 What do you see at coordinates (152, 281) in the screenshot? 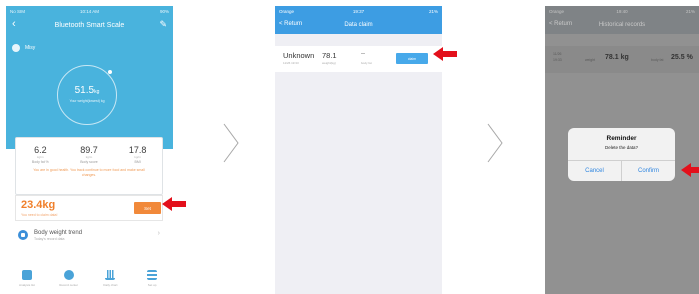
I see `tab-setup: Set up` at bounding box center [152, 281].